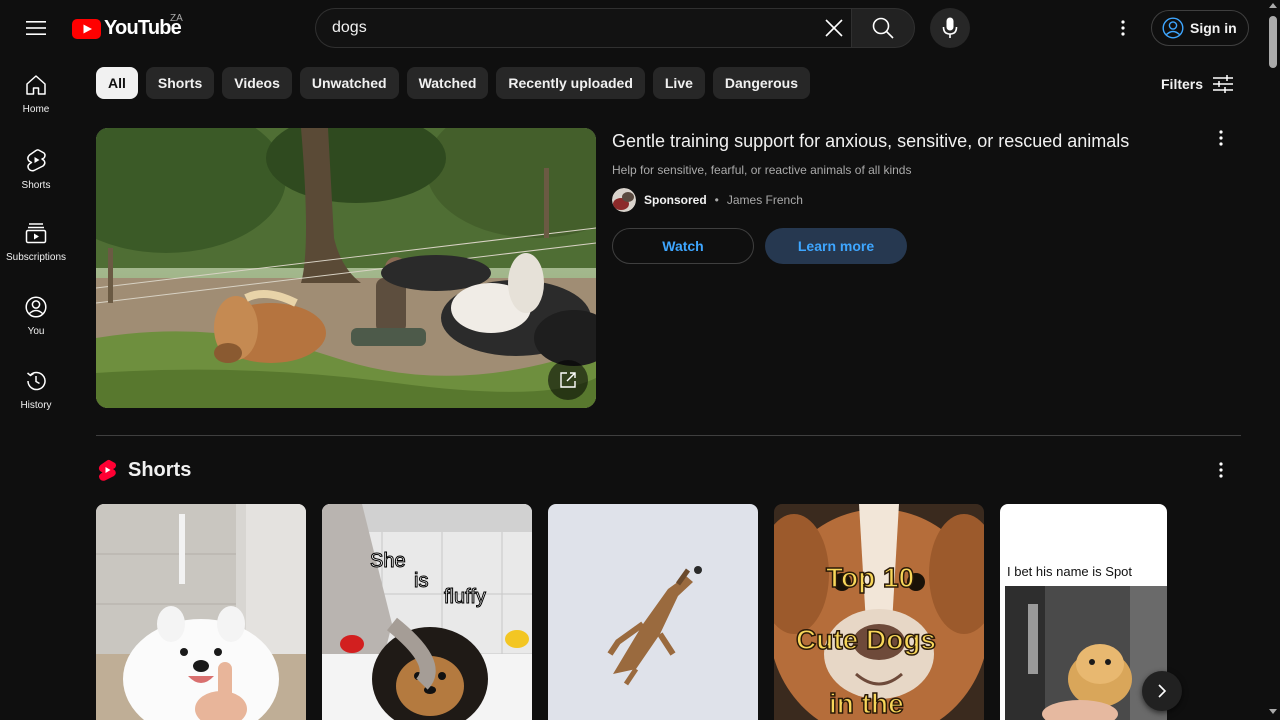 This screenshot has width=1280, height=720. I want to click on advertiser-name: James French, so click(764, 200).